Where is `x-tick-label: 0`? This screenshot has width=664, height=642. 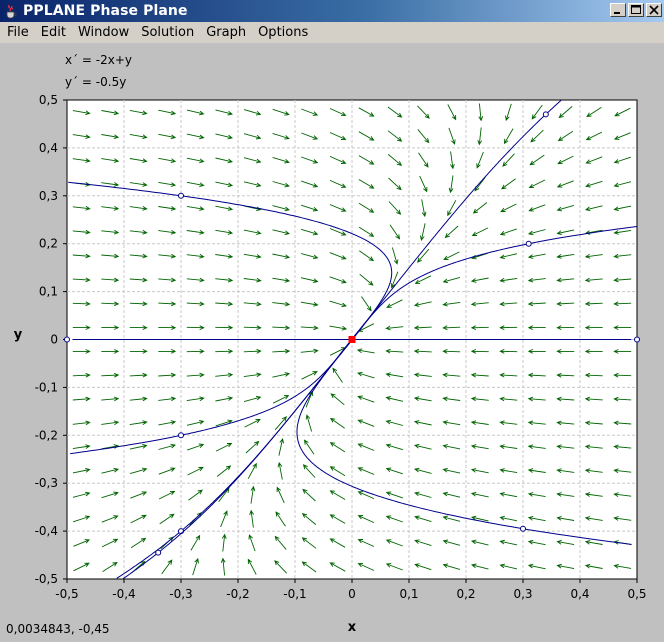
x-tick-label: 0 is located at coordinates (352, 594).